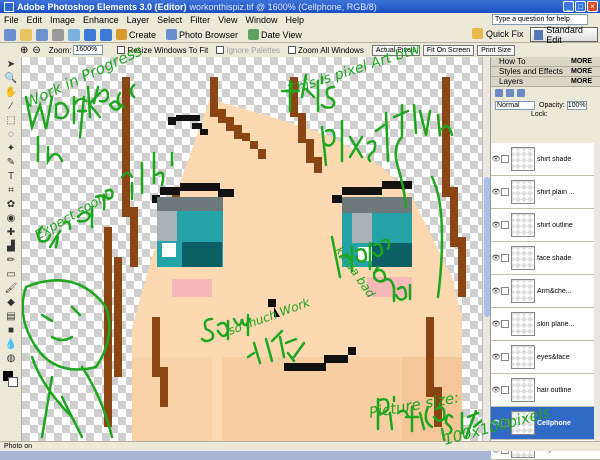  Describe the element at coordinates (581, 71) in the screenshot. I see `styles-more-button: MORE` at that location.